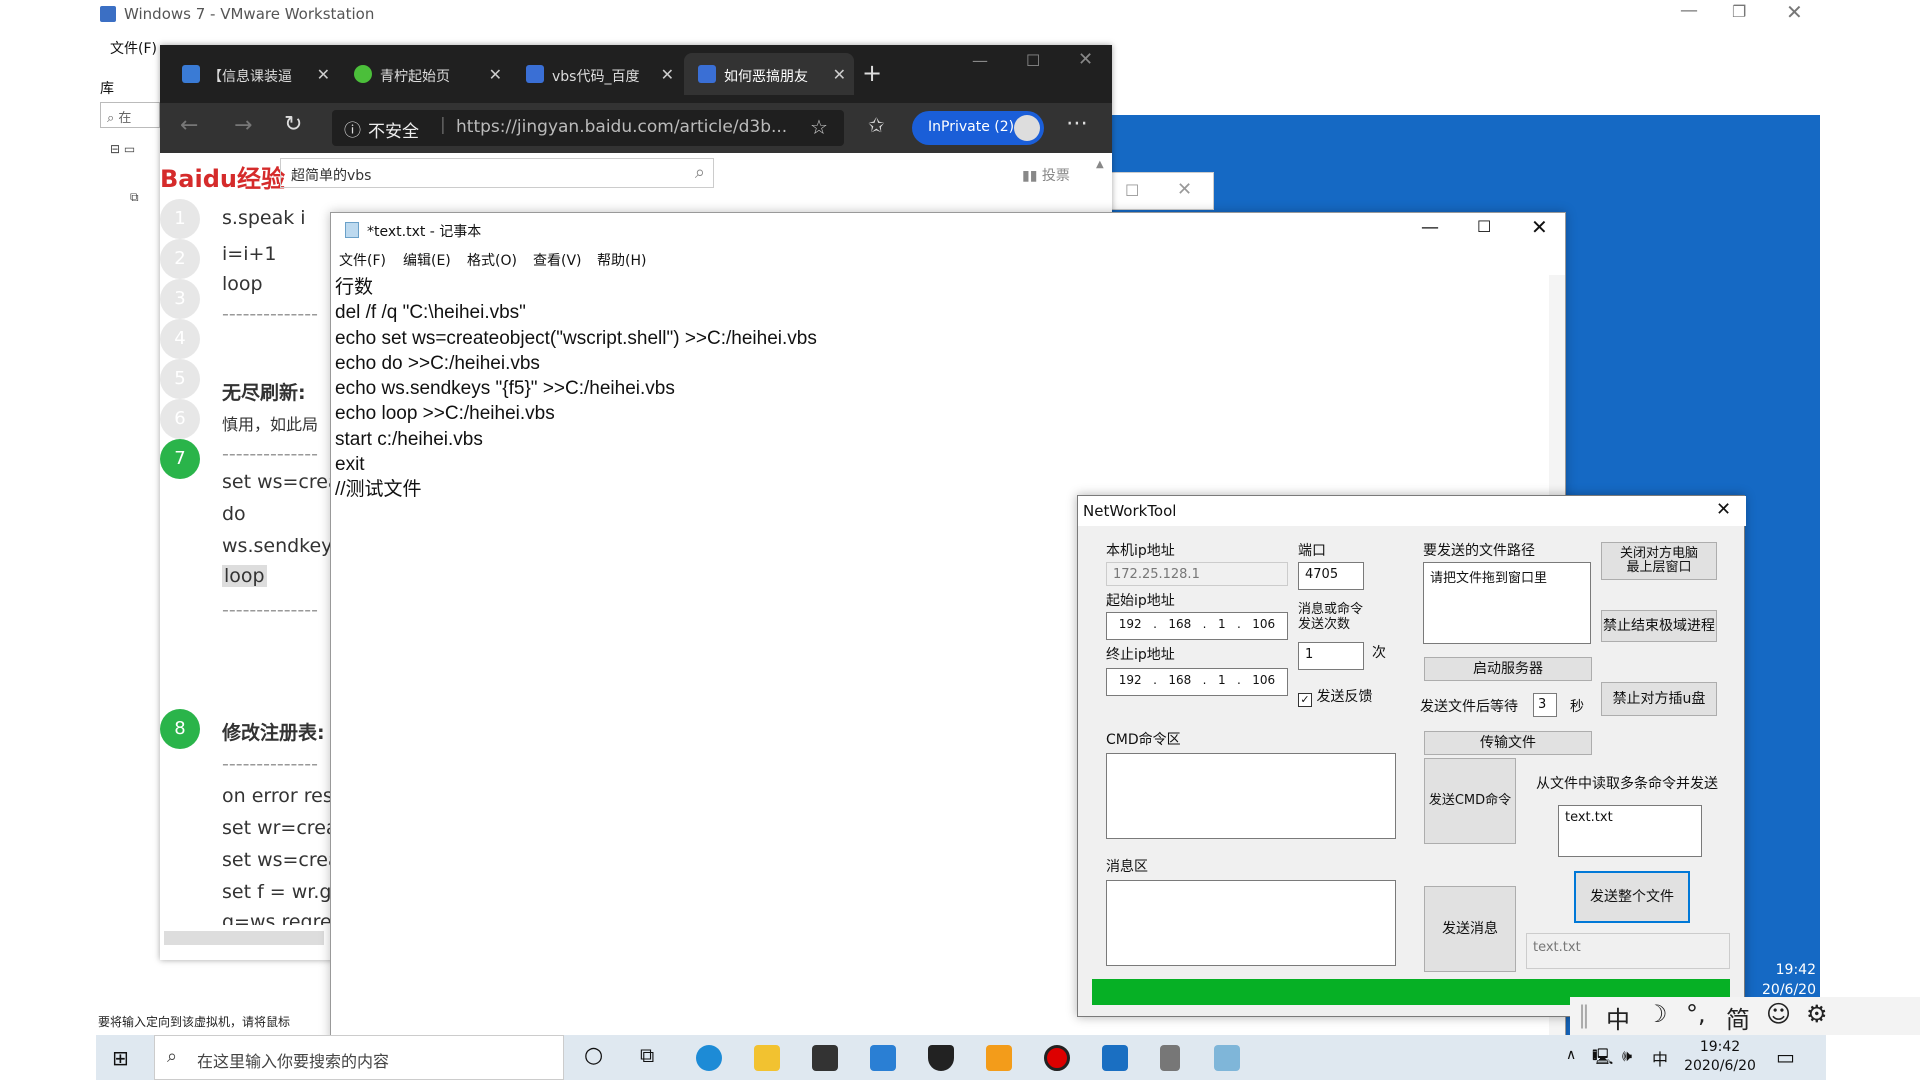  I want to click on whole-file-path-field: text.txt, so click(1628, 951).